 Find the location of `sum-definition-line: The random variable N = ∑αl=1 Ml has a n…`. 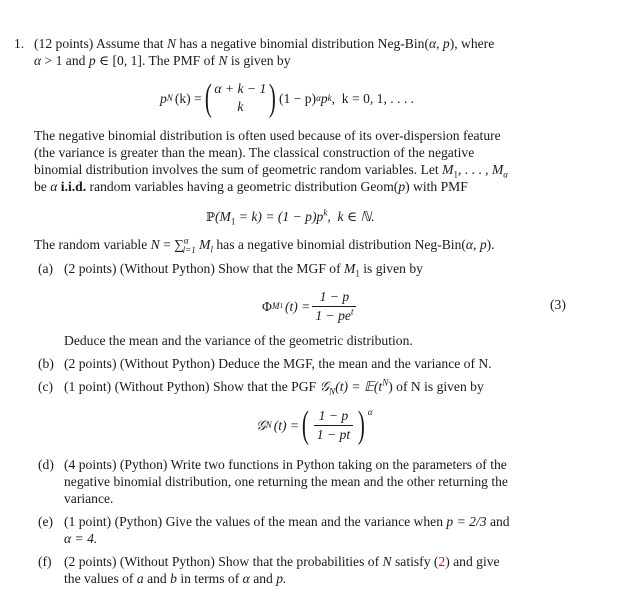

sum-definition-line: The random variable N = ∑αl=1 Ml has a n… is located at coordinates (264, 245).